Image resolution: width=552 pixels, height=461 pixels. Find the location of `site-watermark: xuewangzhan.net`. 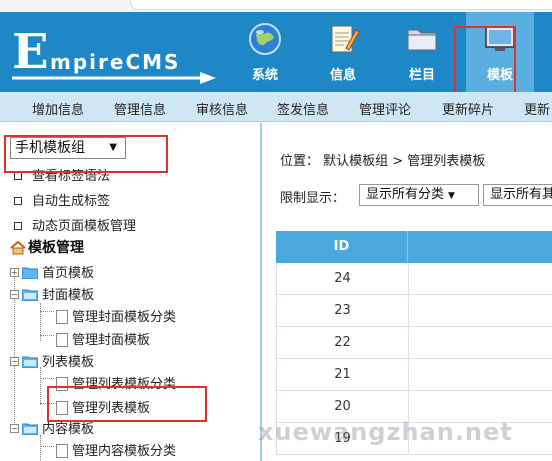

site-watermark: xuewangzhan.net is located at coordinates (385, 432).